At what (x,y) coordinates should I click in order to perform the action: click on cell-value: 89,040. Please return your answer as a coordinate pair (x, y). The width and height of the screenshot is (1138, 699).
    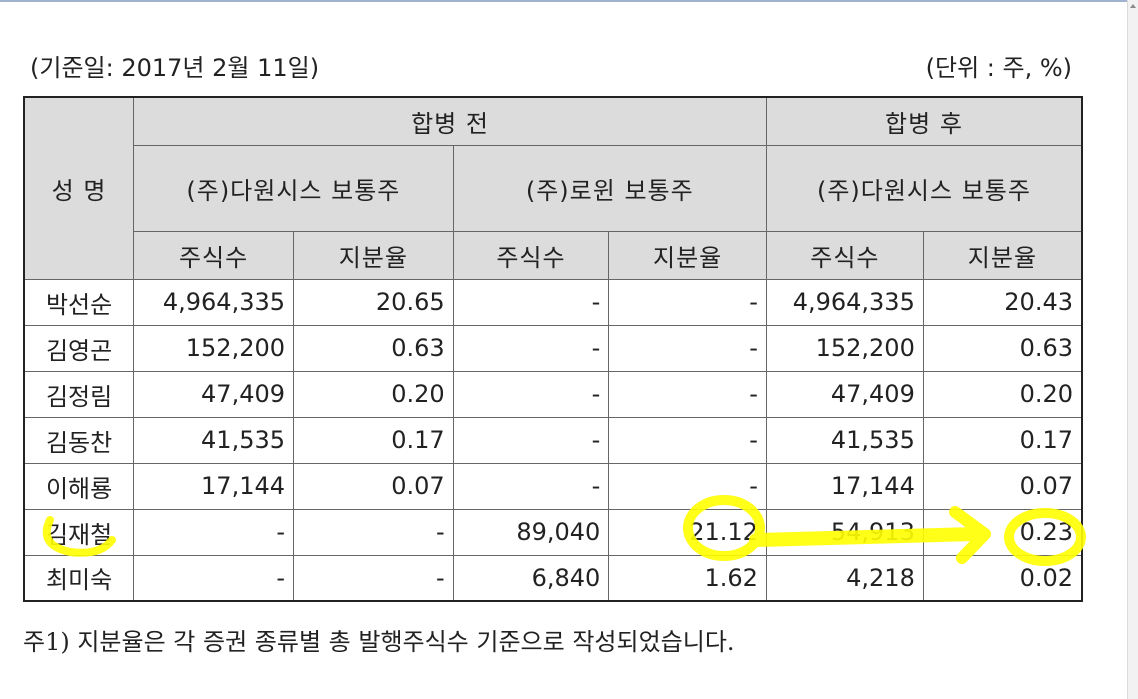
    Looking at the image, I should click on (531, 532).